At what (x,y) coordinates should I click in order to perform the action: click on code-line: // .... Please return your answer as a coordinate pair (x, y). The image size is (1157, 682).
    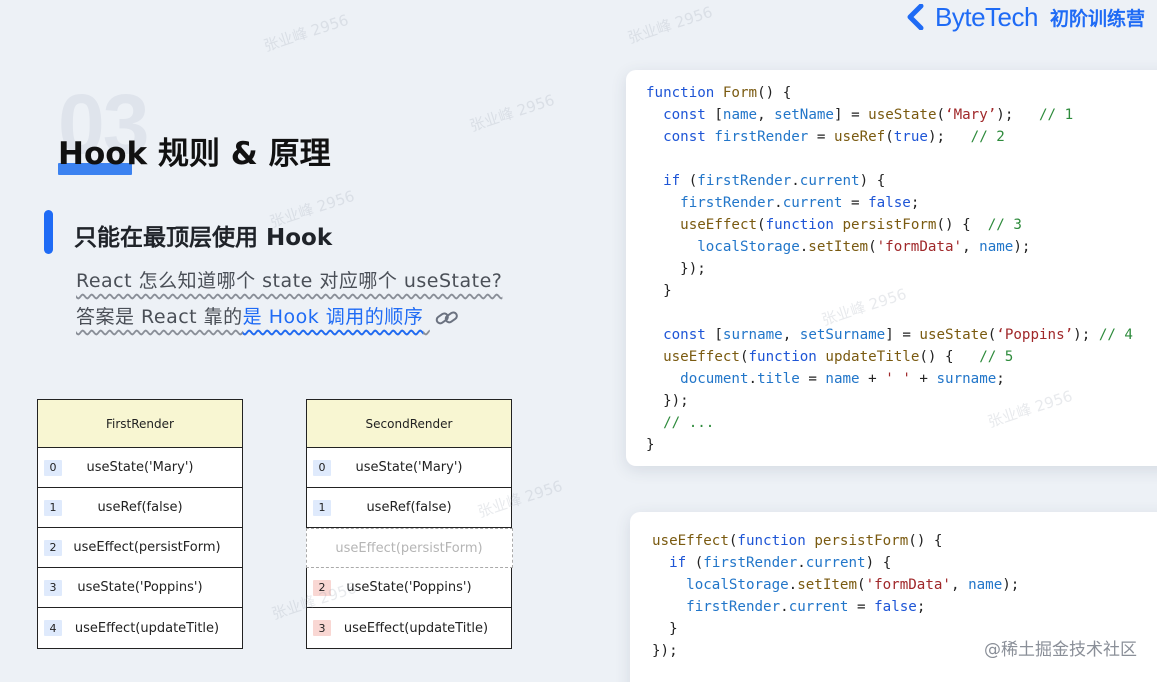
    Looking at the image, I should click on (689, 423).